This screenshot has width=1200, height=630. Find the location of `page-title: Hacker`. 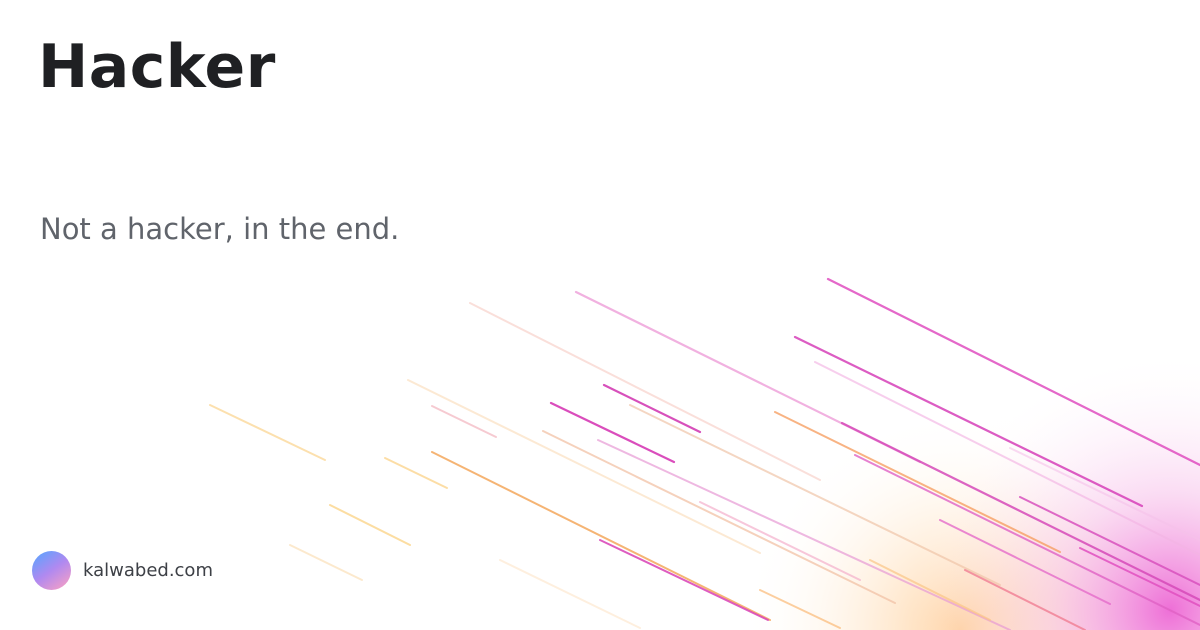

page-title: Hacker is located at coordinates (157, 67).